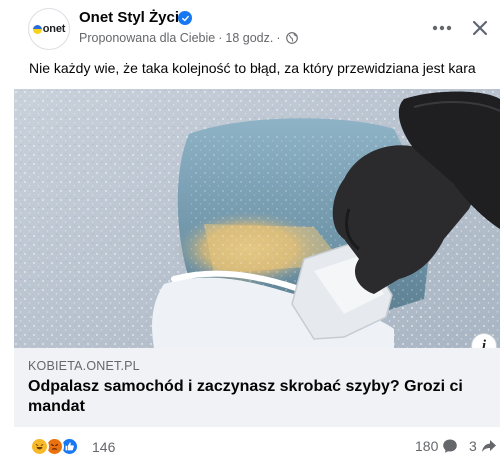 This screenshot has height=471, width=500. I want to click on comments-count: 180, so click(427, 446).